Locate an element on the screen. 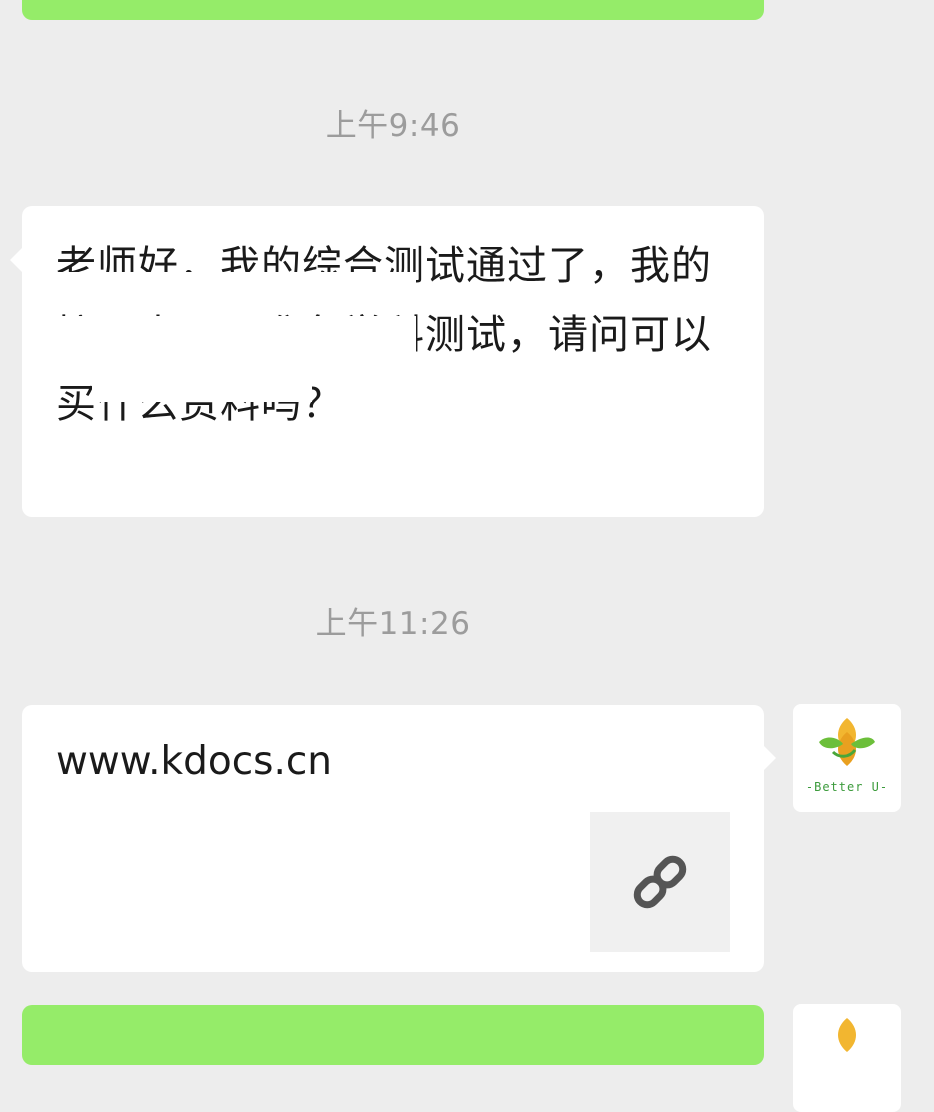  sent-message-bubble-bottom is located at coordinates (393, 1035).